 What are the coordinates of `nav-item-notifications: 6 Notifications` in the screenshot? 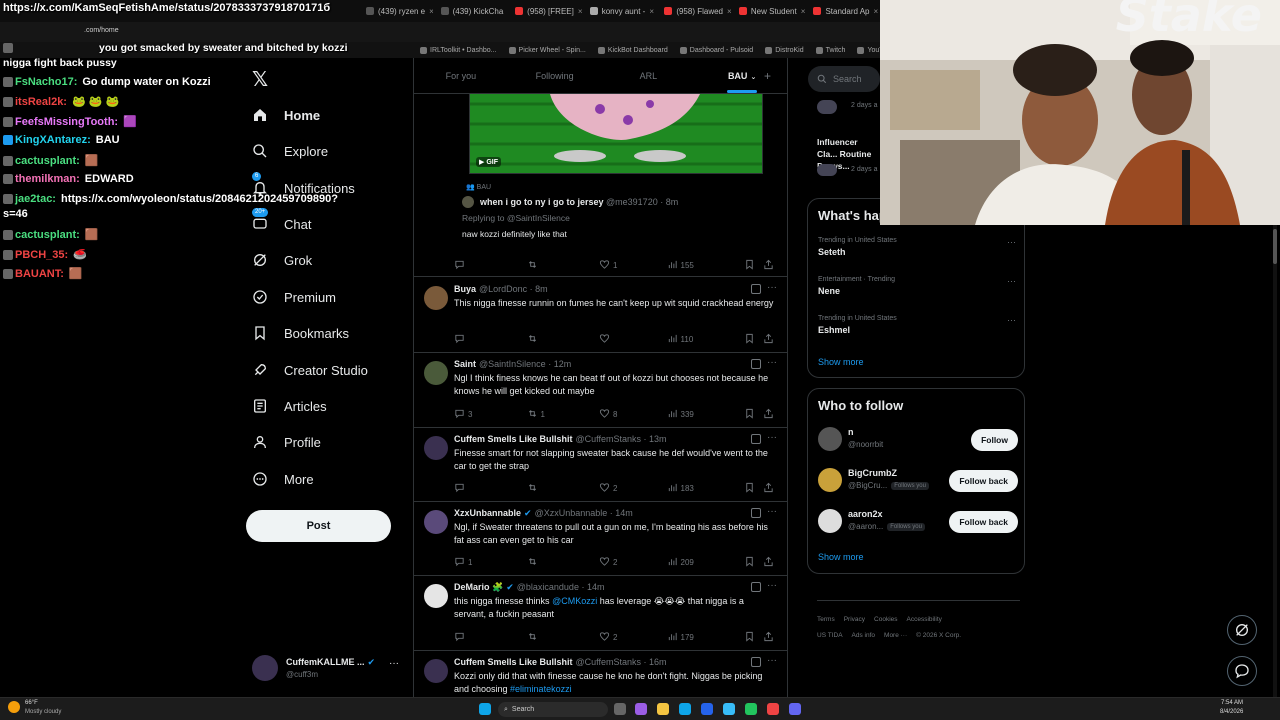 It's located at (302, 186).